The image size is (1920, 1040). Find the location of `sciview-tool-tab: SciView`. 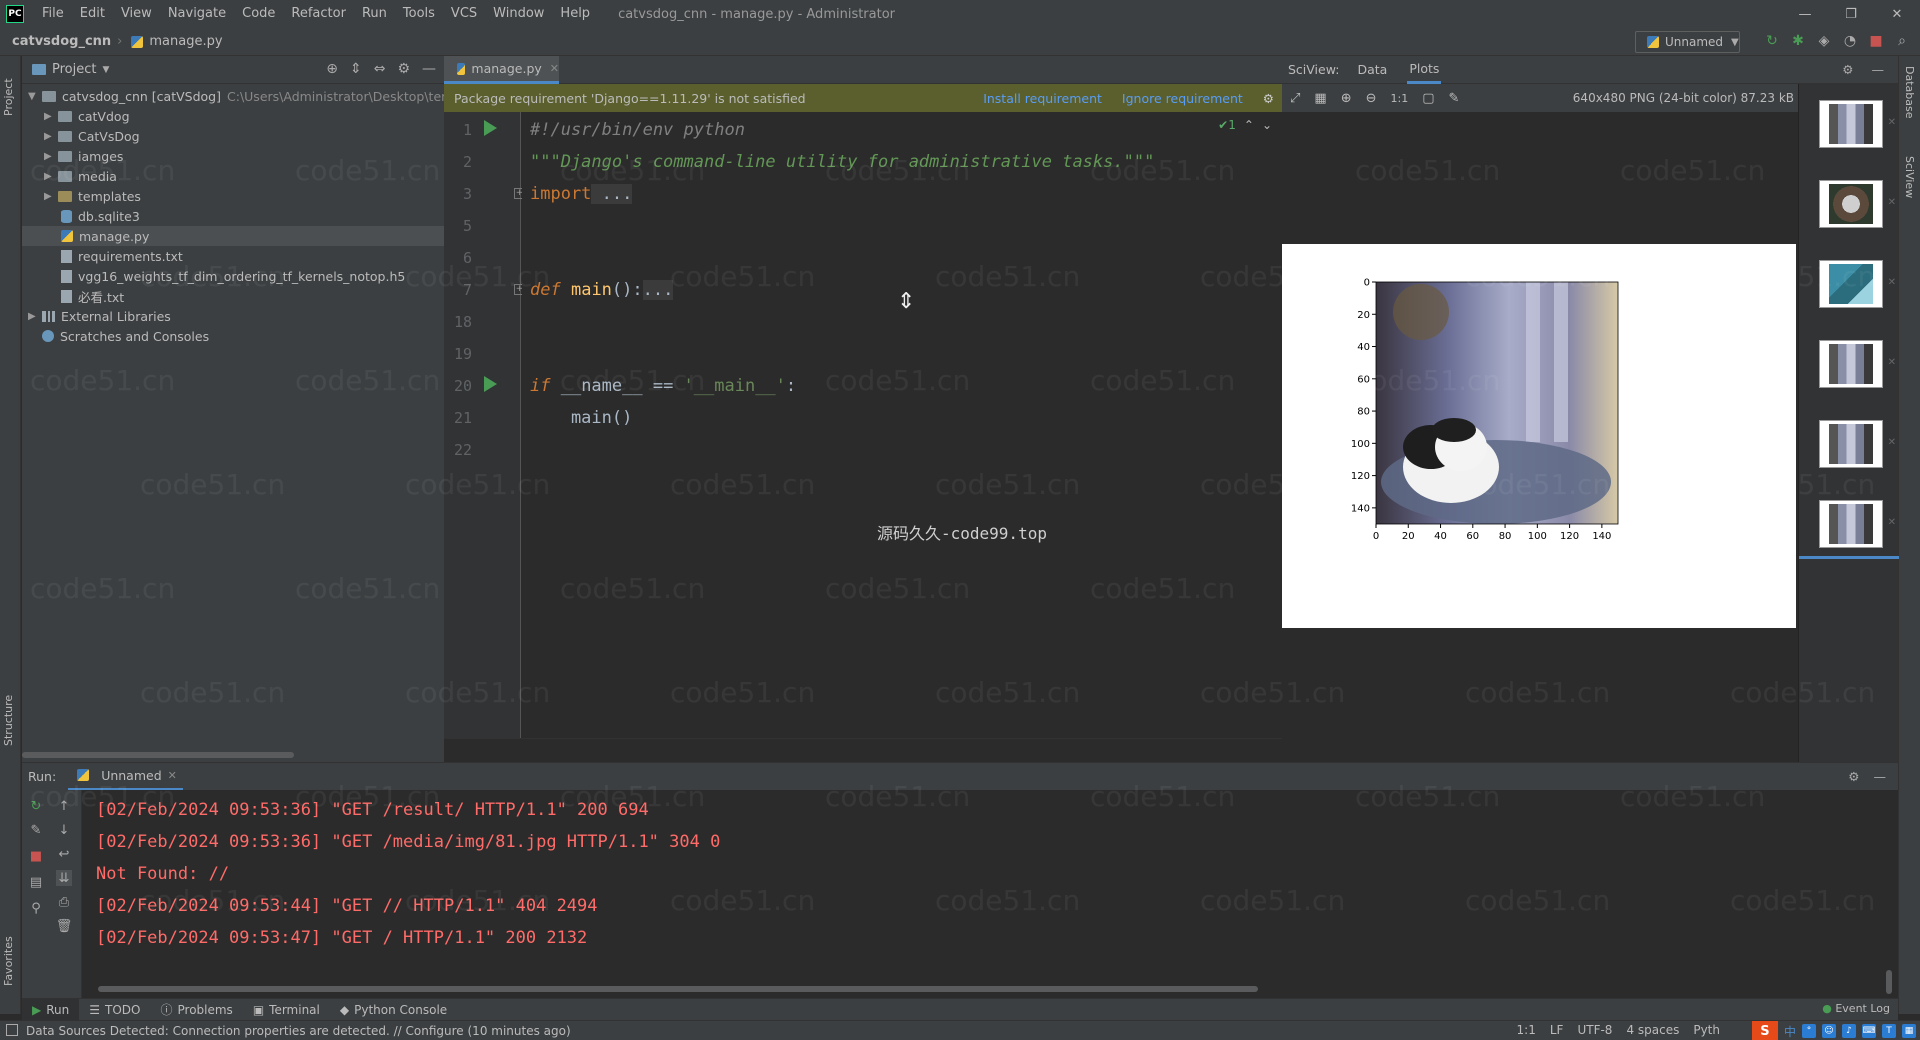

sciview-tool-tab: SciView is located at coordinates (1909, 177).